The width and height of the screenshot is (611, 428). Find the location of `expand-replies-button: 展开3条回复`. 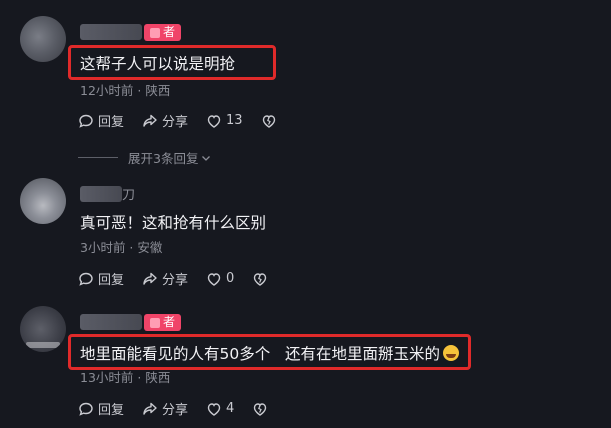

expand-replies-button: 展开3条回复 is located at coordinates (145, 157).